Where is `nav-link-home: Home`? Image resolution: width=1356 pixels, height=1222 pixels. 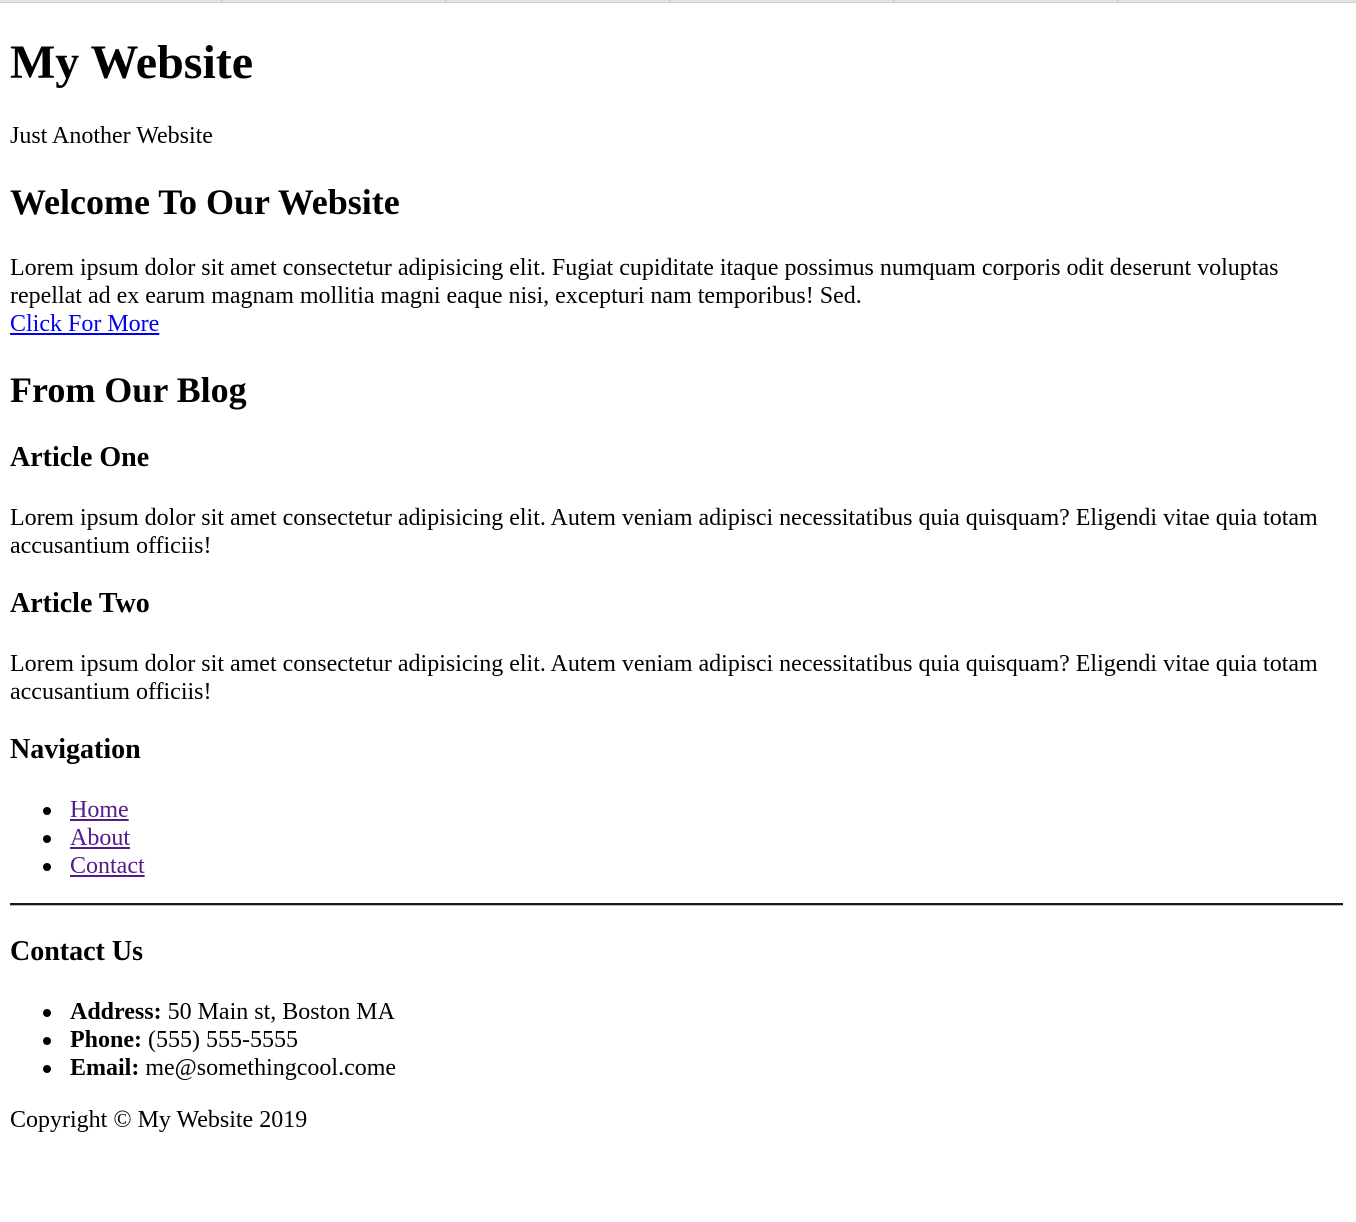
nav-link-home: Home is located at coordinates (99, 810).